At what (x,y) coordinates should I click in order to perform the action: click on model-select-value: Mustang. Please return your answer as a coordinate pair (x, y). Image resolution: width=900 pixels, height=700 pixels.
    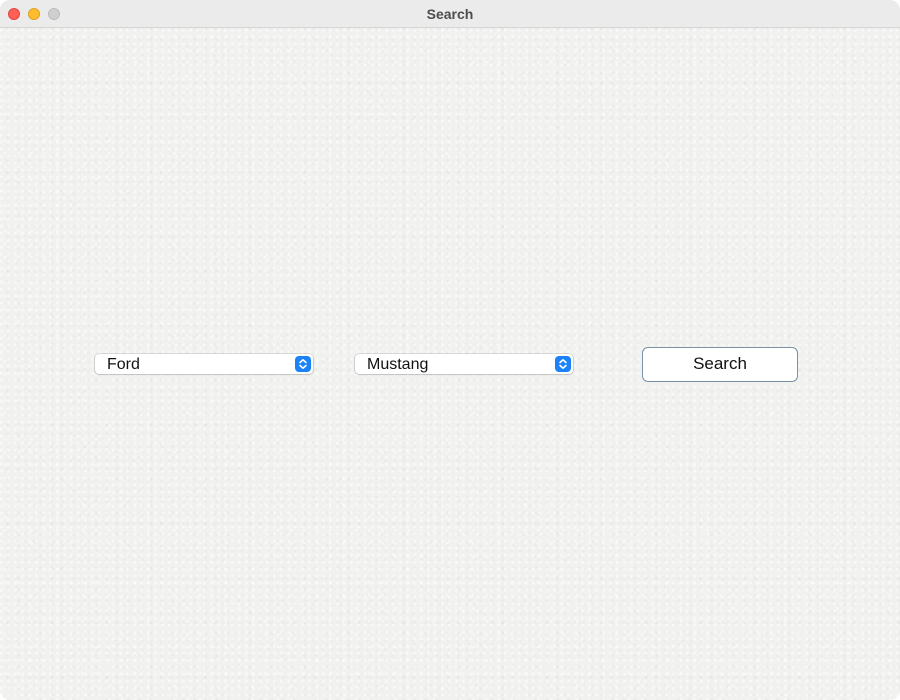
    Looking at the image, I should click on (398, 364).